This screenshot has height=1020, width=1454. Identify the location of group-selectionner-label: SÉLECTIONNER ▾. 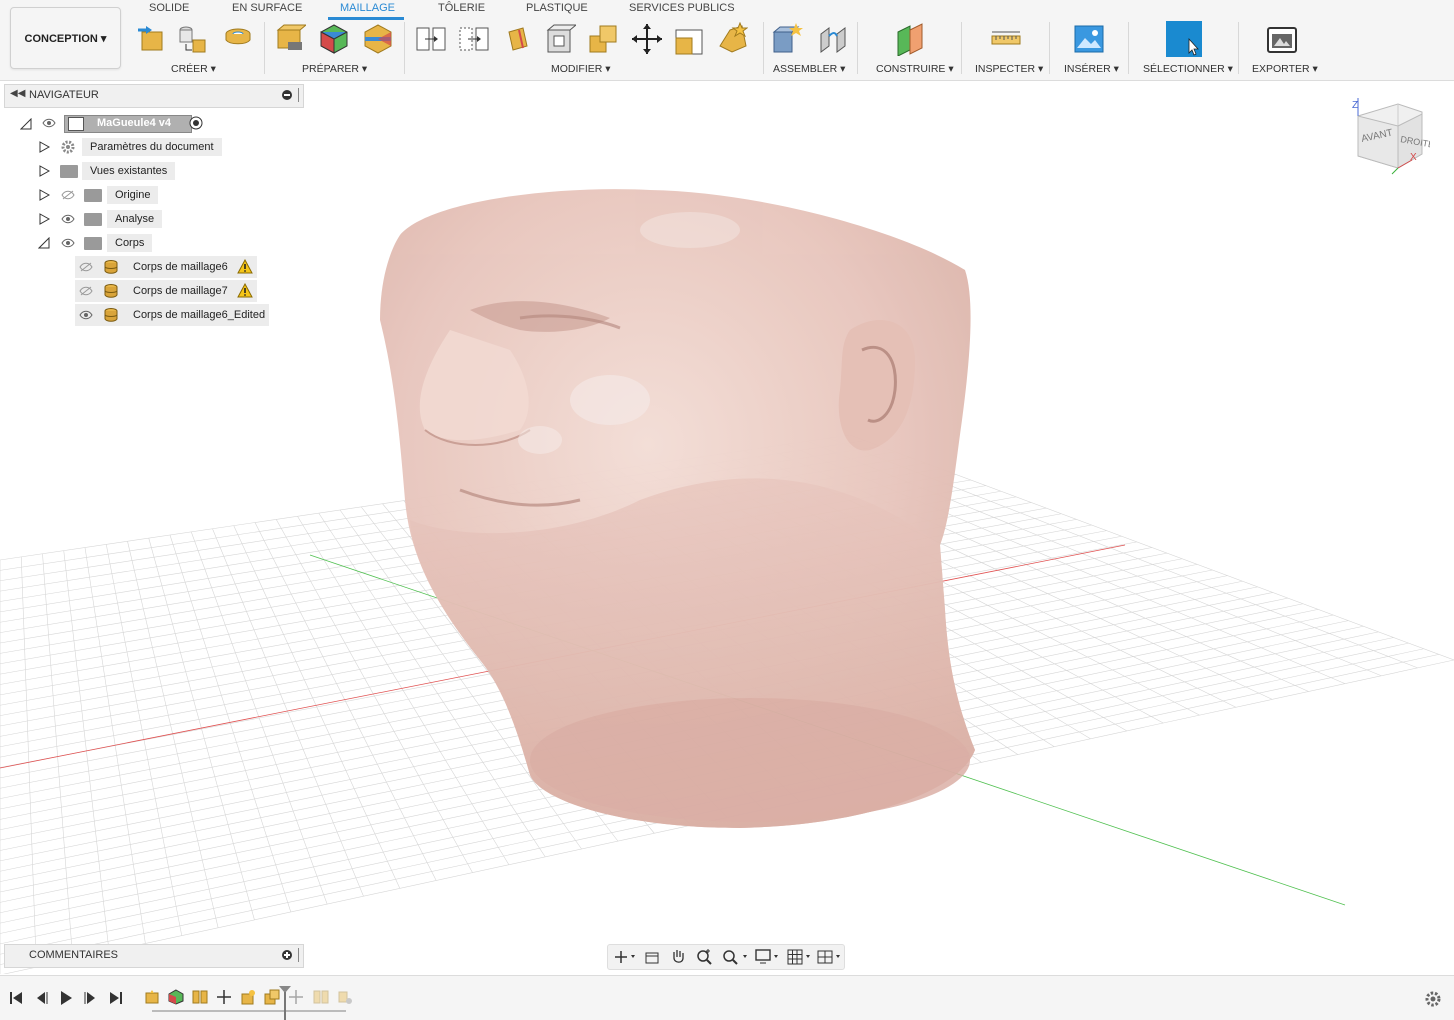
(1188, 69).